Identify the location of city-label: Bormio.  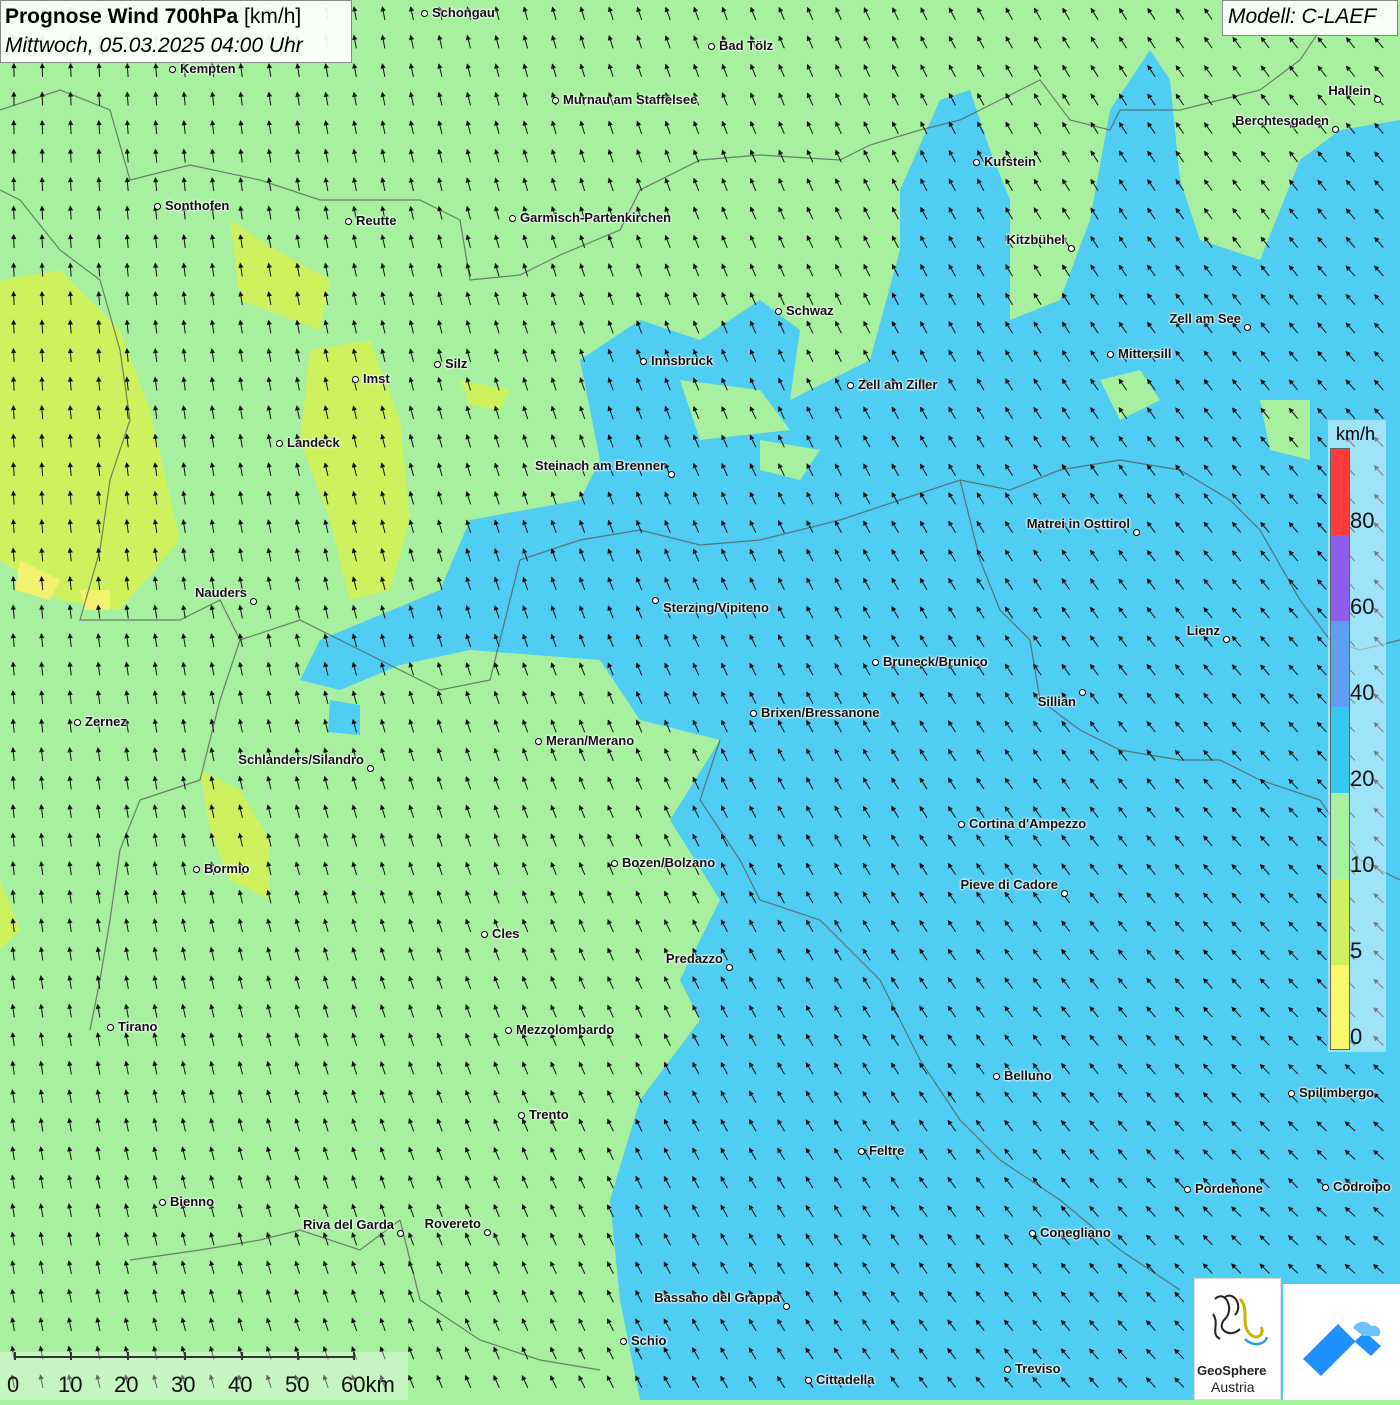
(227, 868).